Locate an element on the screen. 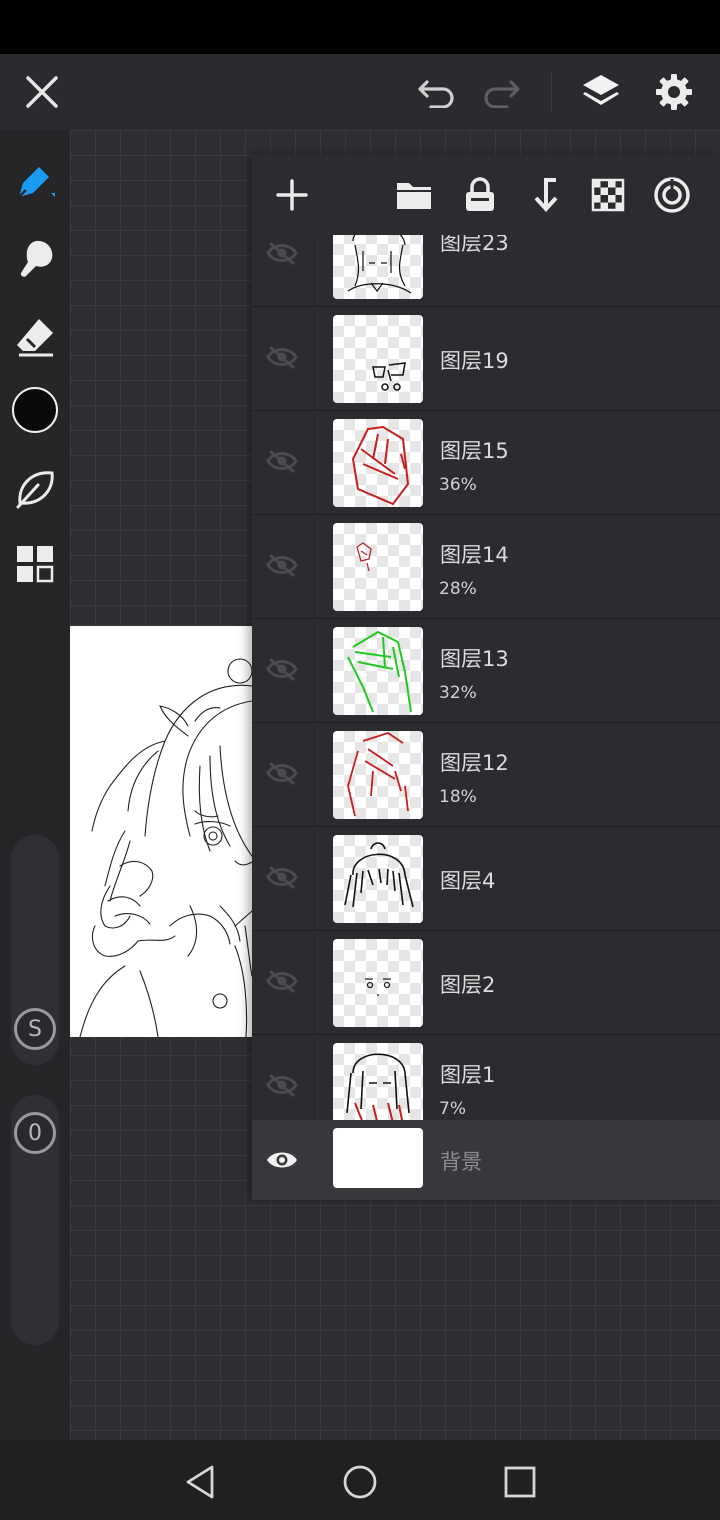 The height and width of the screenshot is (1520, 720). layer-opacity: 32% is located at coordinates (458, 693).